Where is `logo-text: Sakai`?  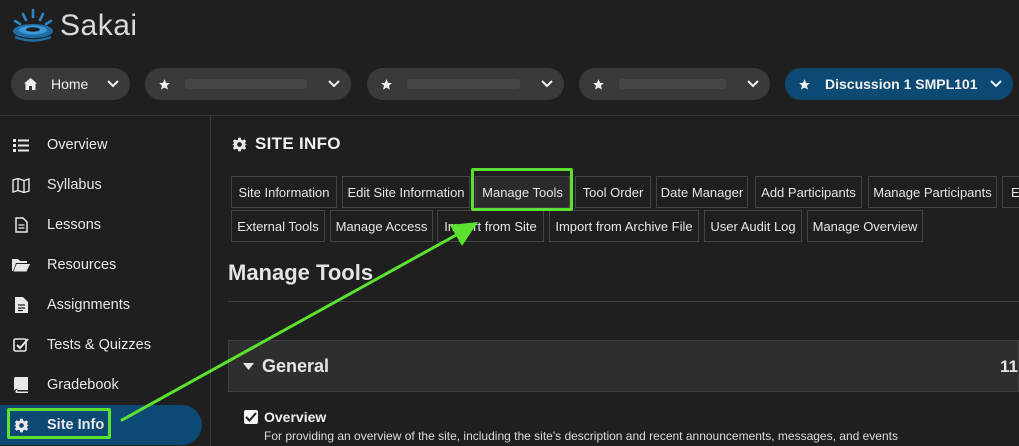 logo-text: Sakai is located at coordinates (99, 25).